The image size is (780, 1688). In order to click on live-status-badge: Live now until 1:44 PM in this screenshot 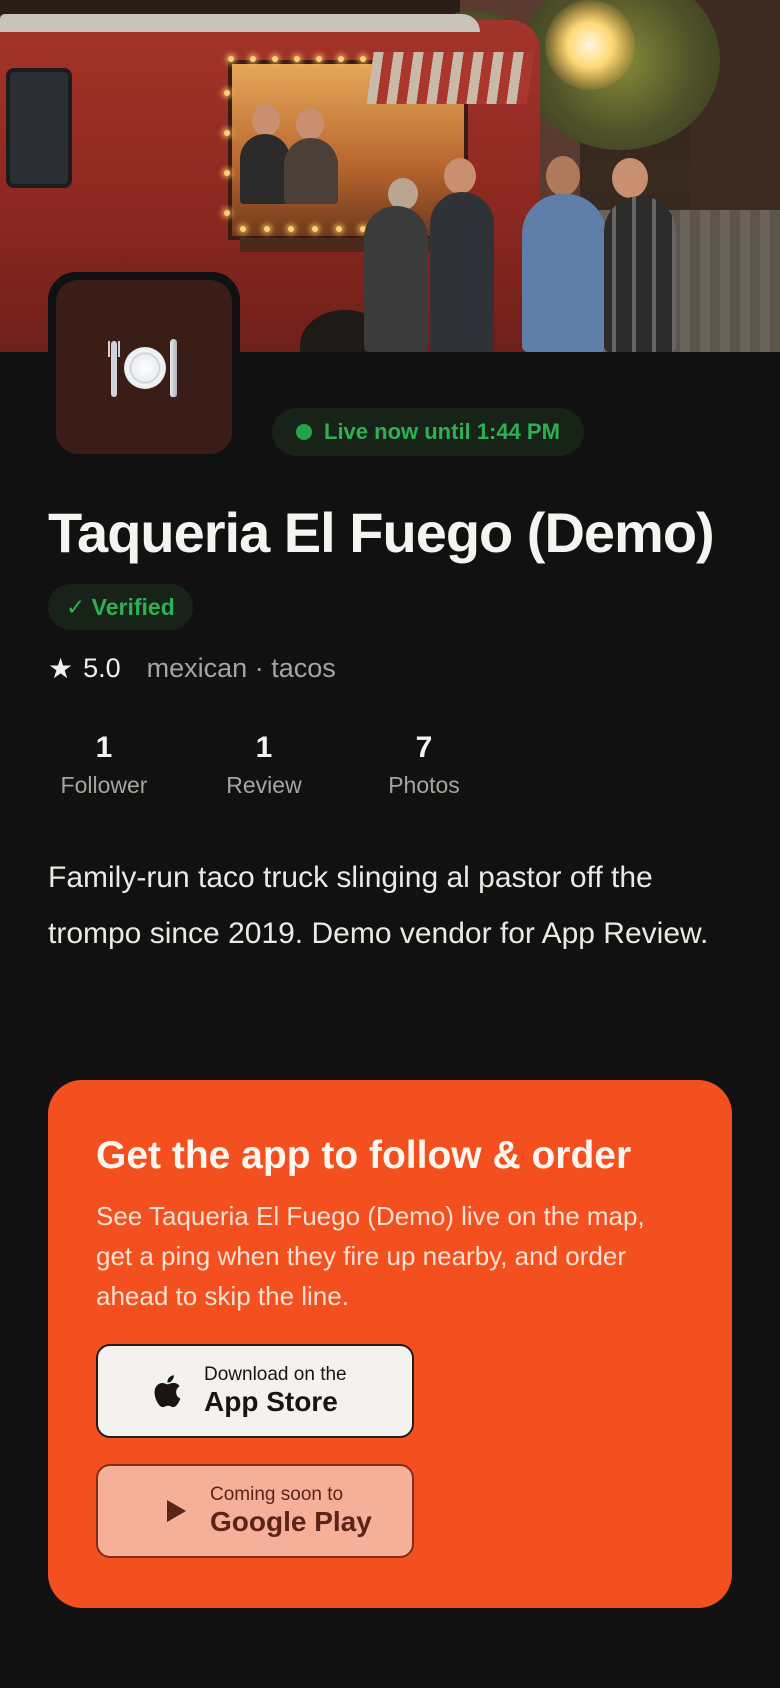, I will do `click(428, 432)`.